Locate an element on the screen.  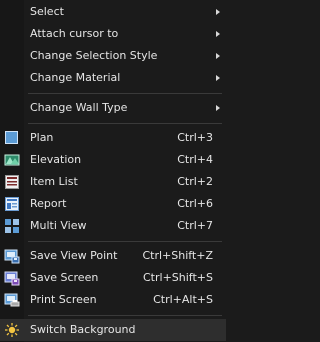
menu-item-label: Multi View is located at coordinates (58, 225).